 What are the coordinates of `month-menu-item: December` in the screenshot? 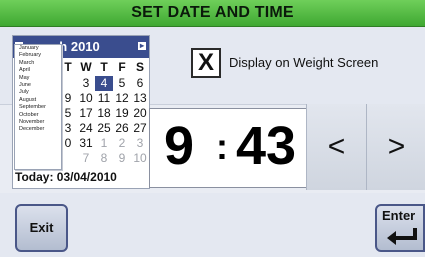 It's located at (38, 129).